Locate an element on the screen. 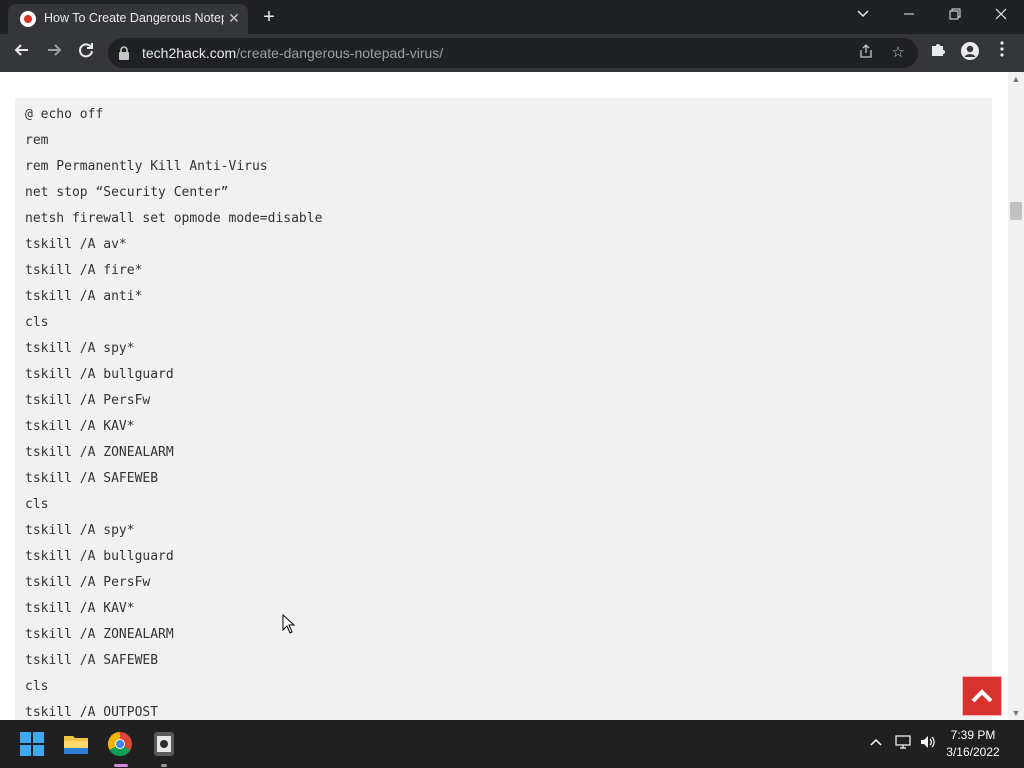 This screenshot has width=1024, height=768. profile-icon is located at coordinates (970, 53).